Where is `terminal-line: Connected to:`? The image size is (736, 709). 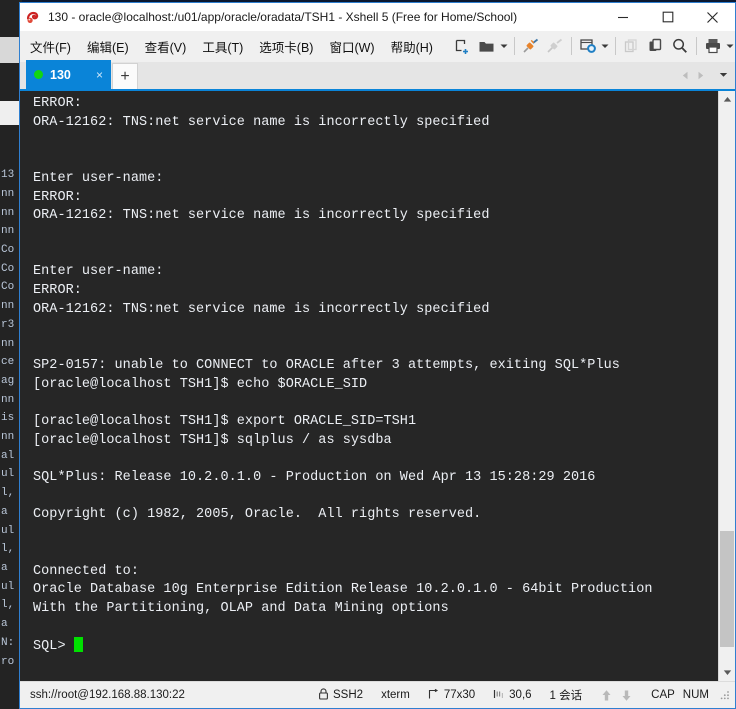 terminal-line: Connected to: is located at coordinates (86, 571).